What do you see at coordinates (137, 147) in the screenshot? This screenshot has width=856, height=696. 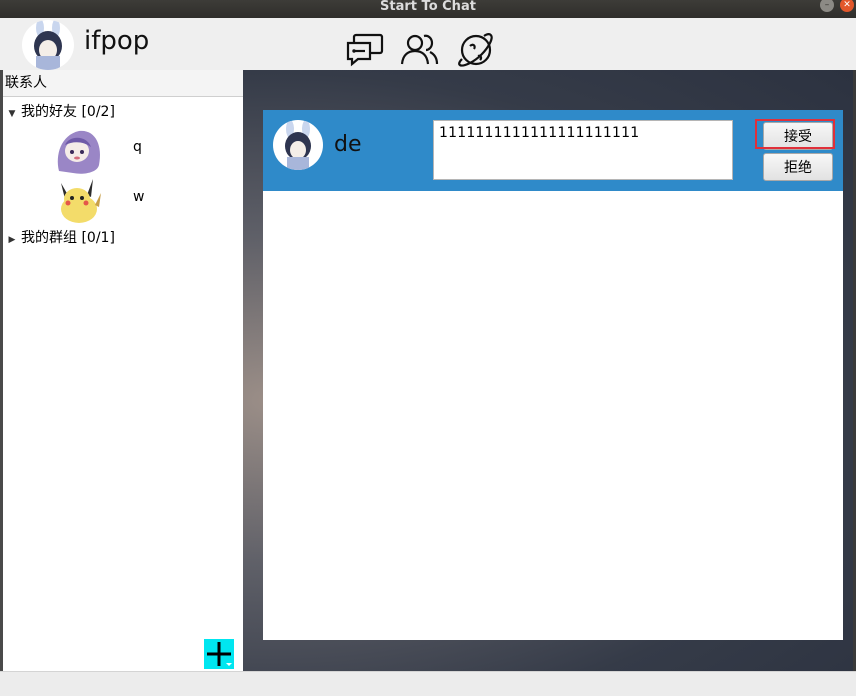 I see `friend-name: q` at bounding box center [137, 147].